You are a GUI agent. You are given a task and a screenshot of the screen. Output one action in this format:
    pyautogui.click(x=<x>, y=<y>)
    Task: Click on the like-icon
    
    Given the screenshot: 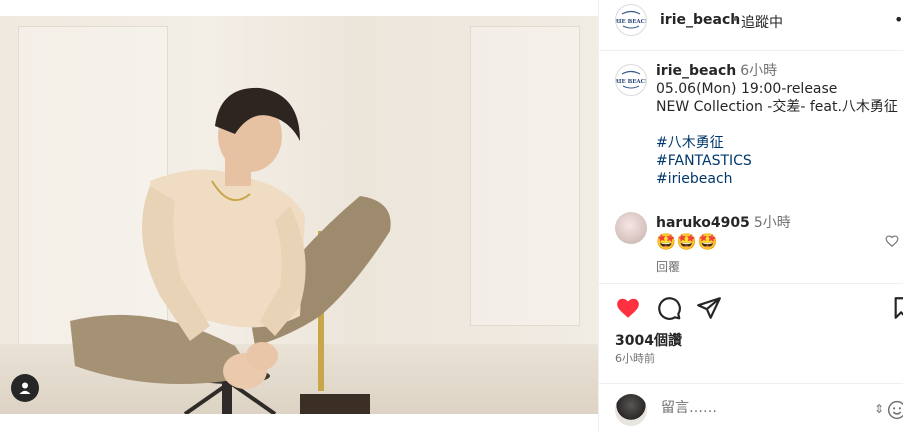 What is the action you would take?
    pyautogui.click(x=628, y=308)
    